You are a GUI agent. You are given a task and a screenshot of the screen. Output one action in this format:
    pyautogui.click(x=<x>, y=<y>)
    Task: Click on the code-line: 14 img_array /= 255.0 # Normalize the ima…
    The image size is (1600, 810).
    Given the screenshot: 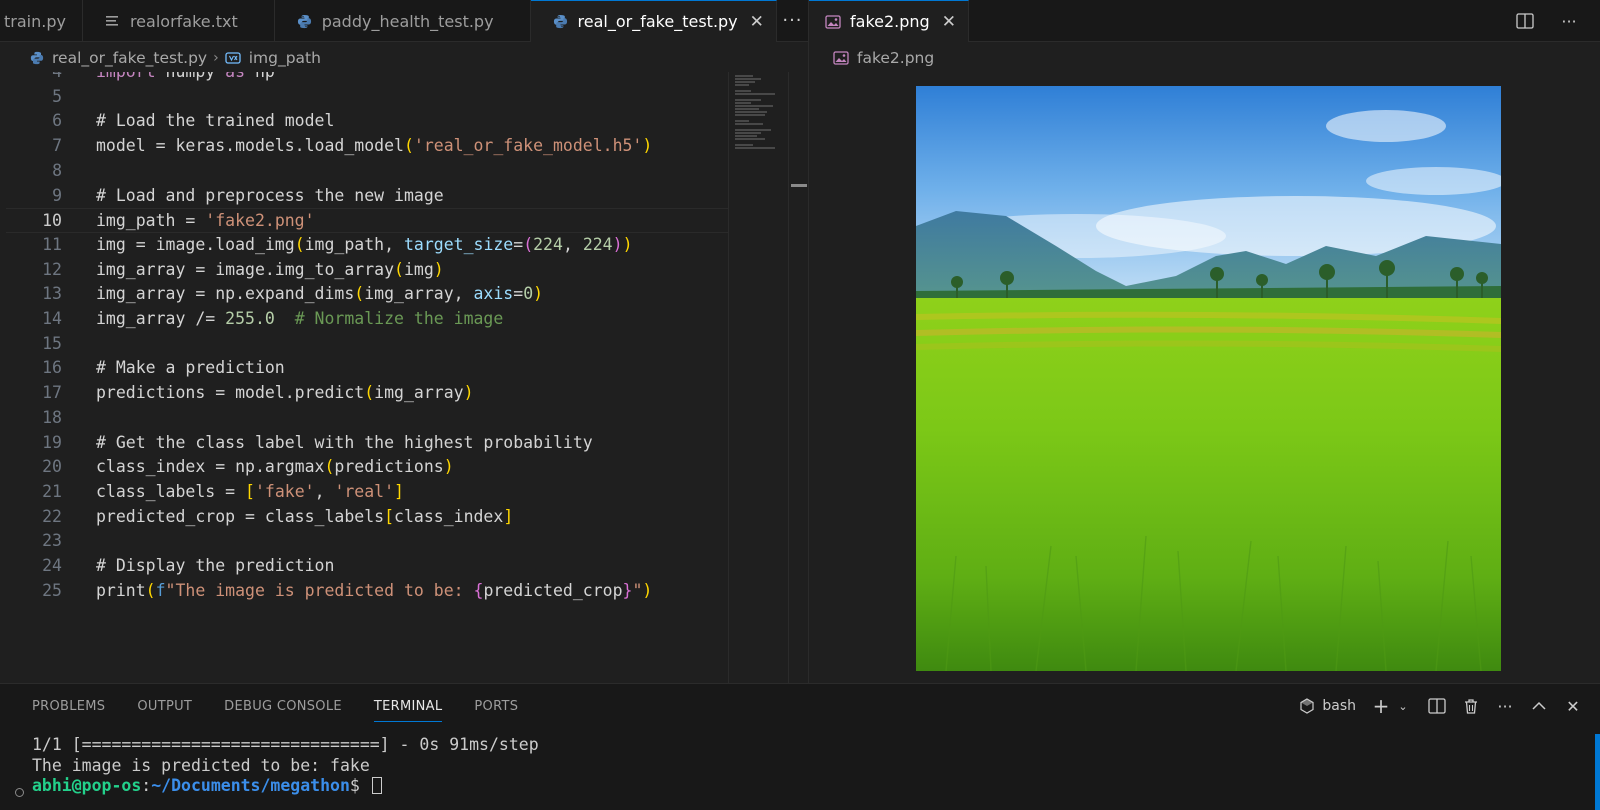 What is the action you would take?
    pyautogui.click(x=367, y=319)
    